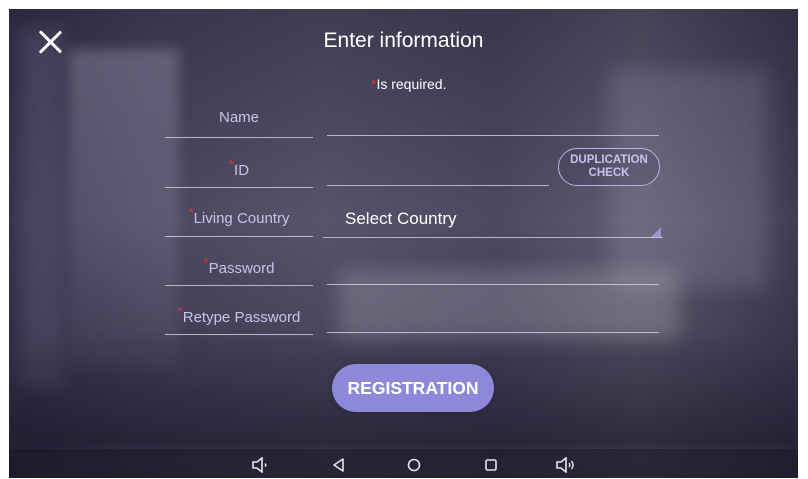  What do you see at coordinates (609, 173) in the screenshot?
I see `duplication-check-line2: CHECK` at bounding box center [609, 173].